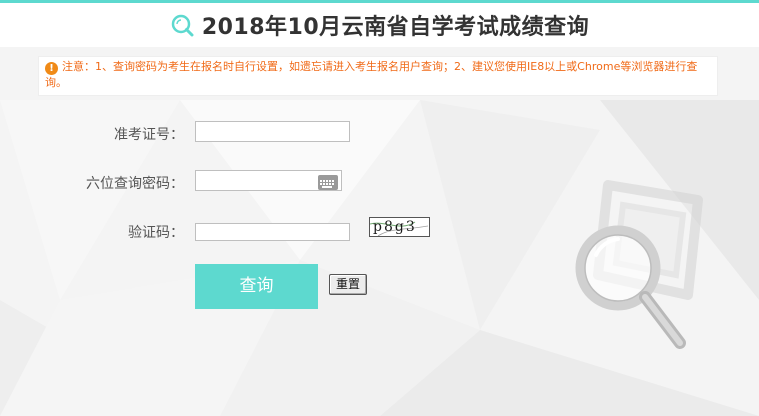 This screenshot has height=416, width=759. What do you see at coordinates (156, 233) in the screenshot?
I see `captcha-label: 验证码：` at bounding box center [156, 233].